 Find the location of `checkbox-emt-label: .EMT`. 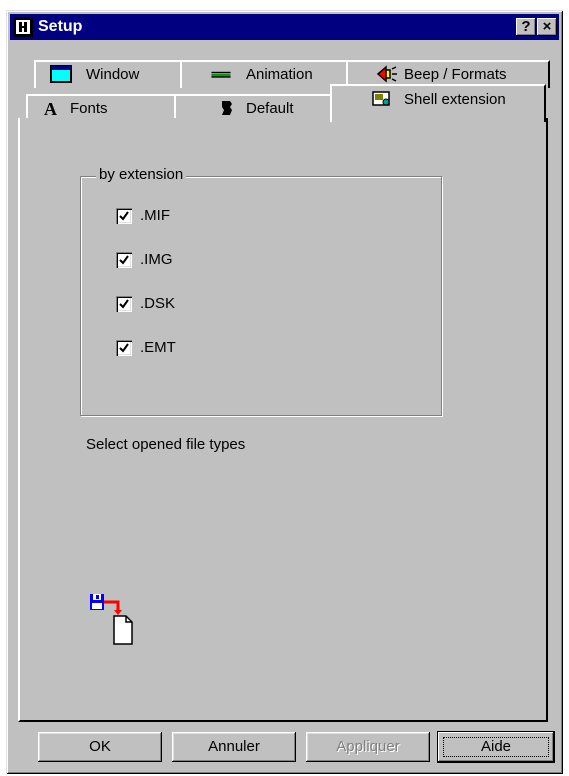

checkbox-emt-label: .EMT is located at coordinates (158, 347).